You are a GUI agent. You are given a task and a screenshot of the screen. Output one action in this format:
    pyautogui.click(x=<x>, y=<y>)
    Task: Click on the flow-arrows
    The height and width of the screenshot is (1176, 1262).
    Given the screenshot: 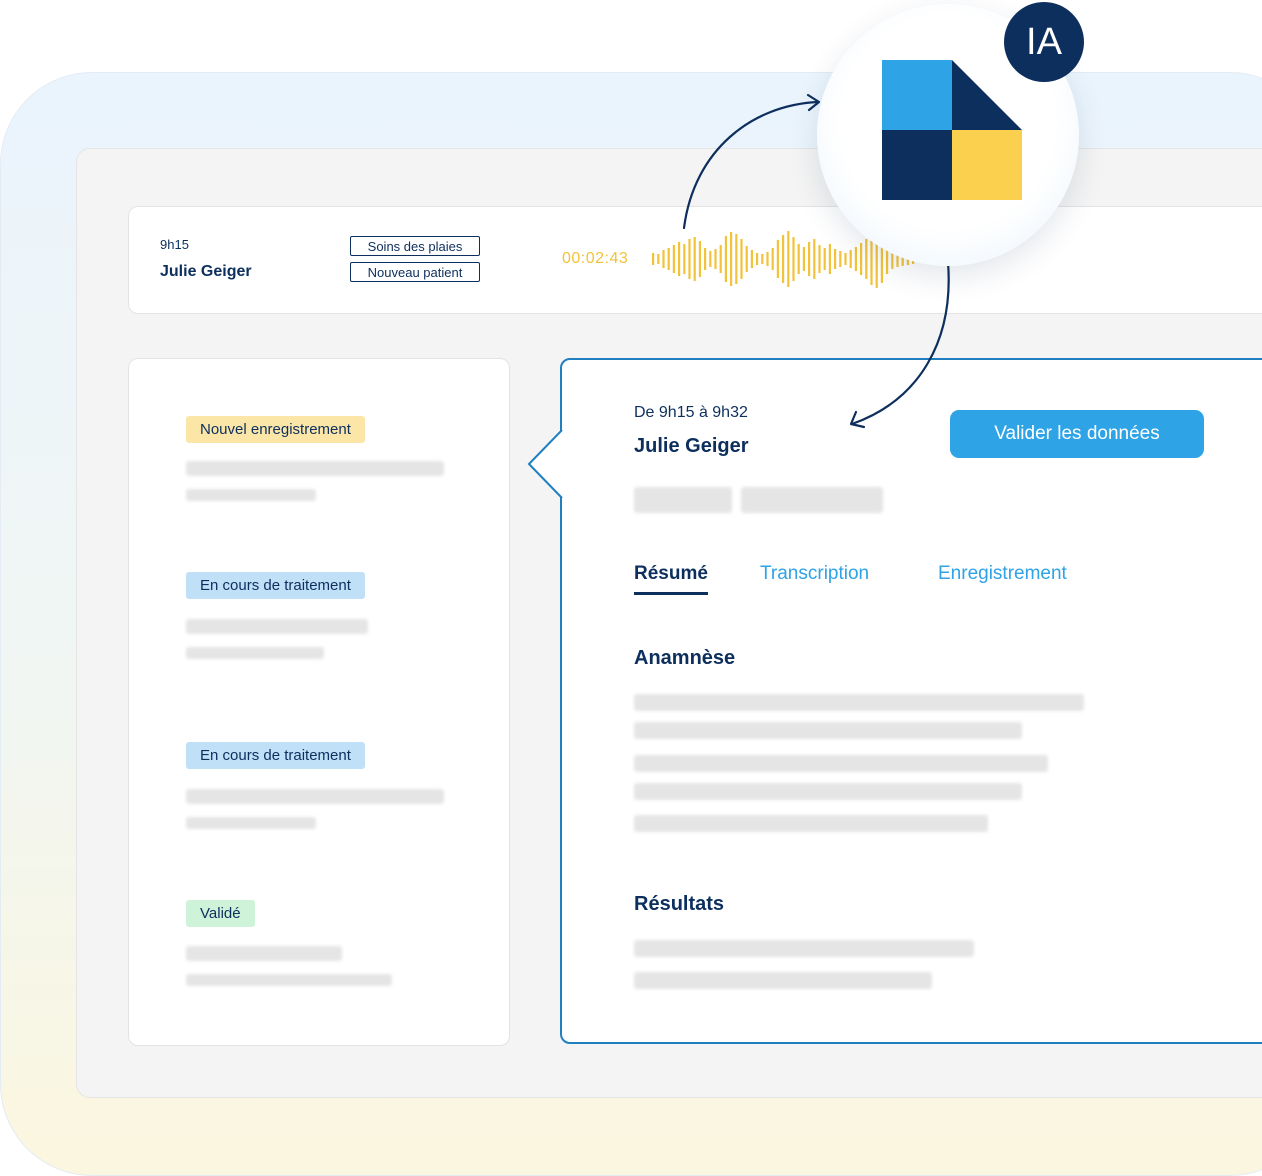 What is the action you would take?
    pyautogui.click(x=816, y=261)
    